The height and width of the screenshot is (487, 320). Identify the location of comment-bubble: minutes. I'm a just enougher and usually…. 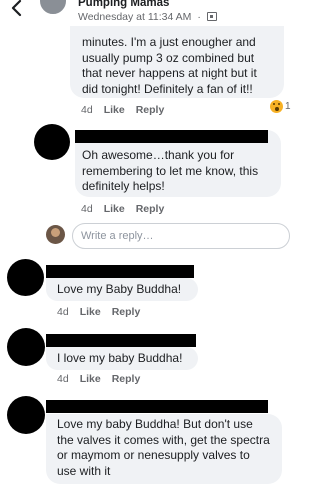
(177, 62).